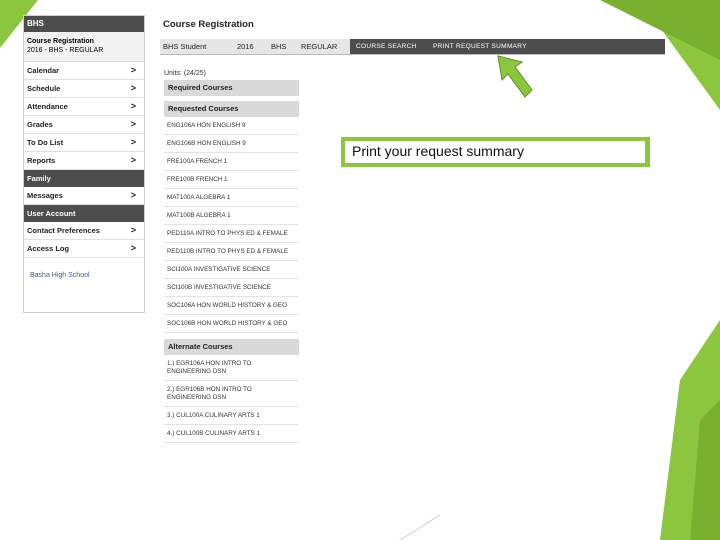 The height and width of the screenshot is (540, 720). I want to click on course-item: PED110B INTRO TO PHYS ED & FEMALE, so click(231, 252).